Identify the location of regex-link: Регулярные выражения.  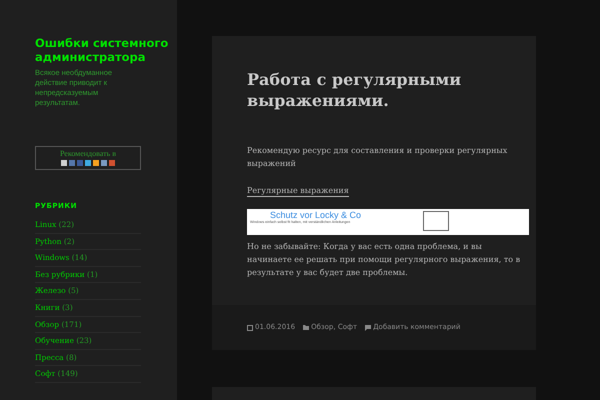
(298, 191).